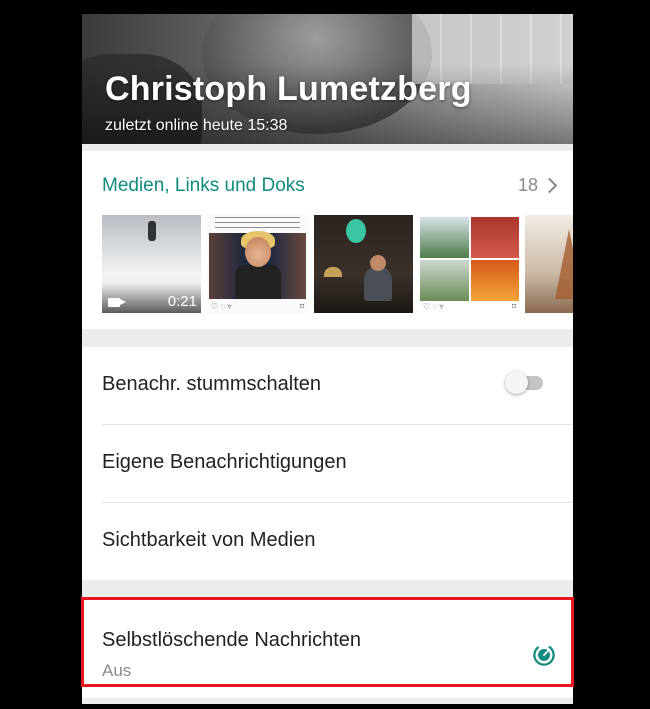 This screenshot has height=709, width=650. What do you see at coordinates (257, 224) in the screenshot?
I see `thumb-caption-lines` at bounding box center [257, 224].